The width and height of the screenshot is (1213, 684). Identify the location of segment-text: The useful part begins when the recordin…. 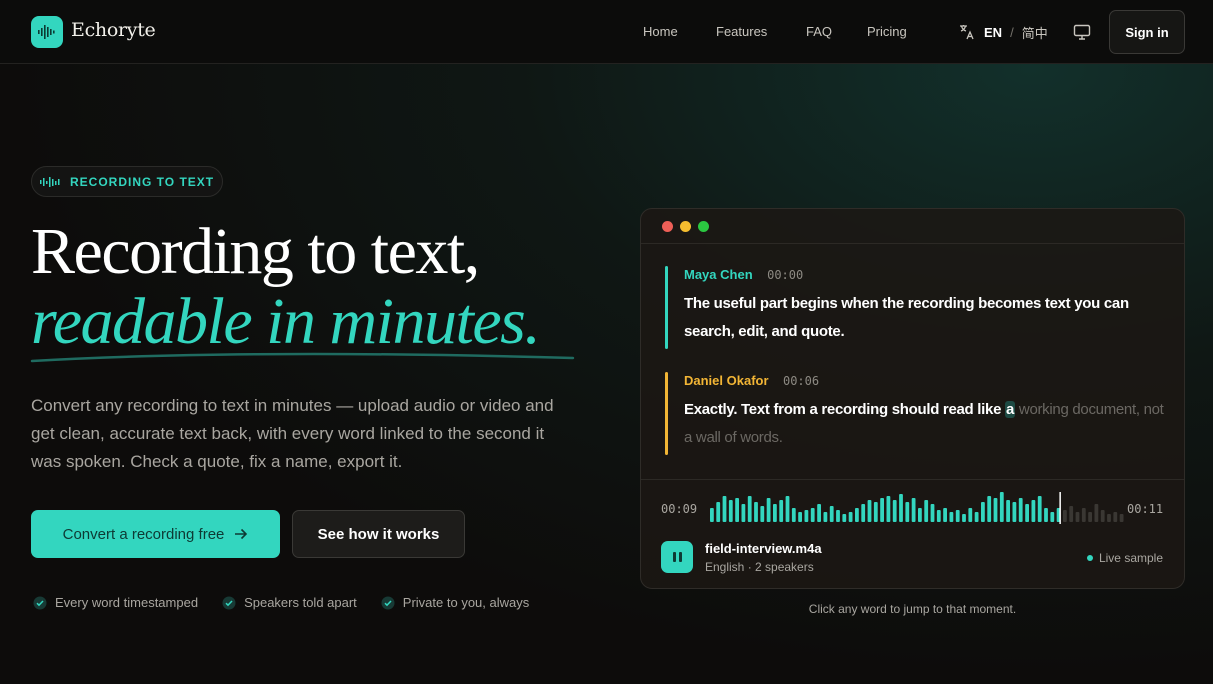
(924, 318).